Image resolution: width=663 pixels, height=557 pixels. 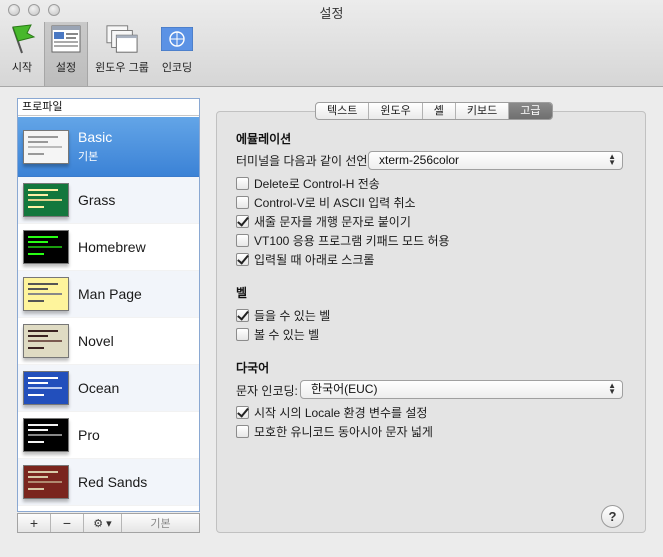 I want to click on option-label: Control-V로 비 ASCII 입력 취소, so click(x=335, y=203).